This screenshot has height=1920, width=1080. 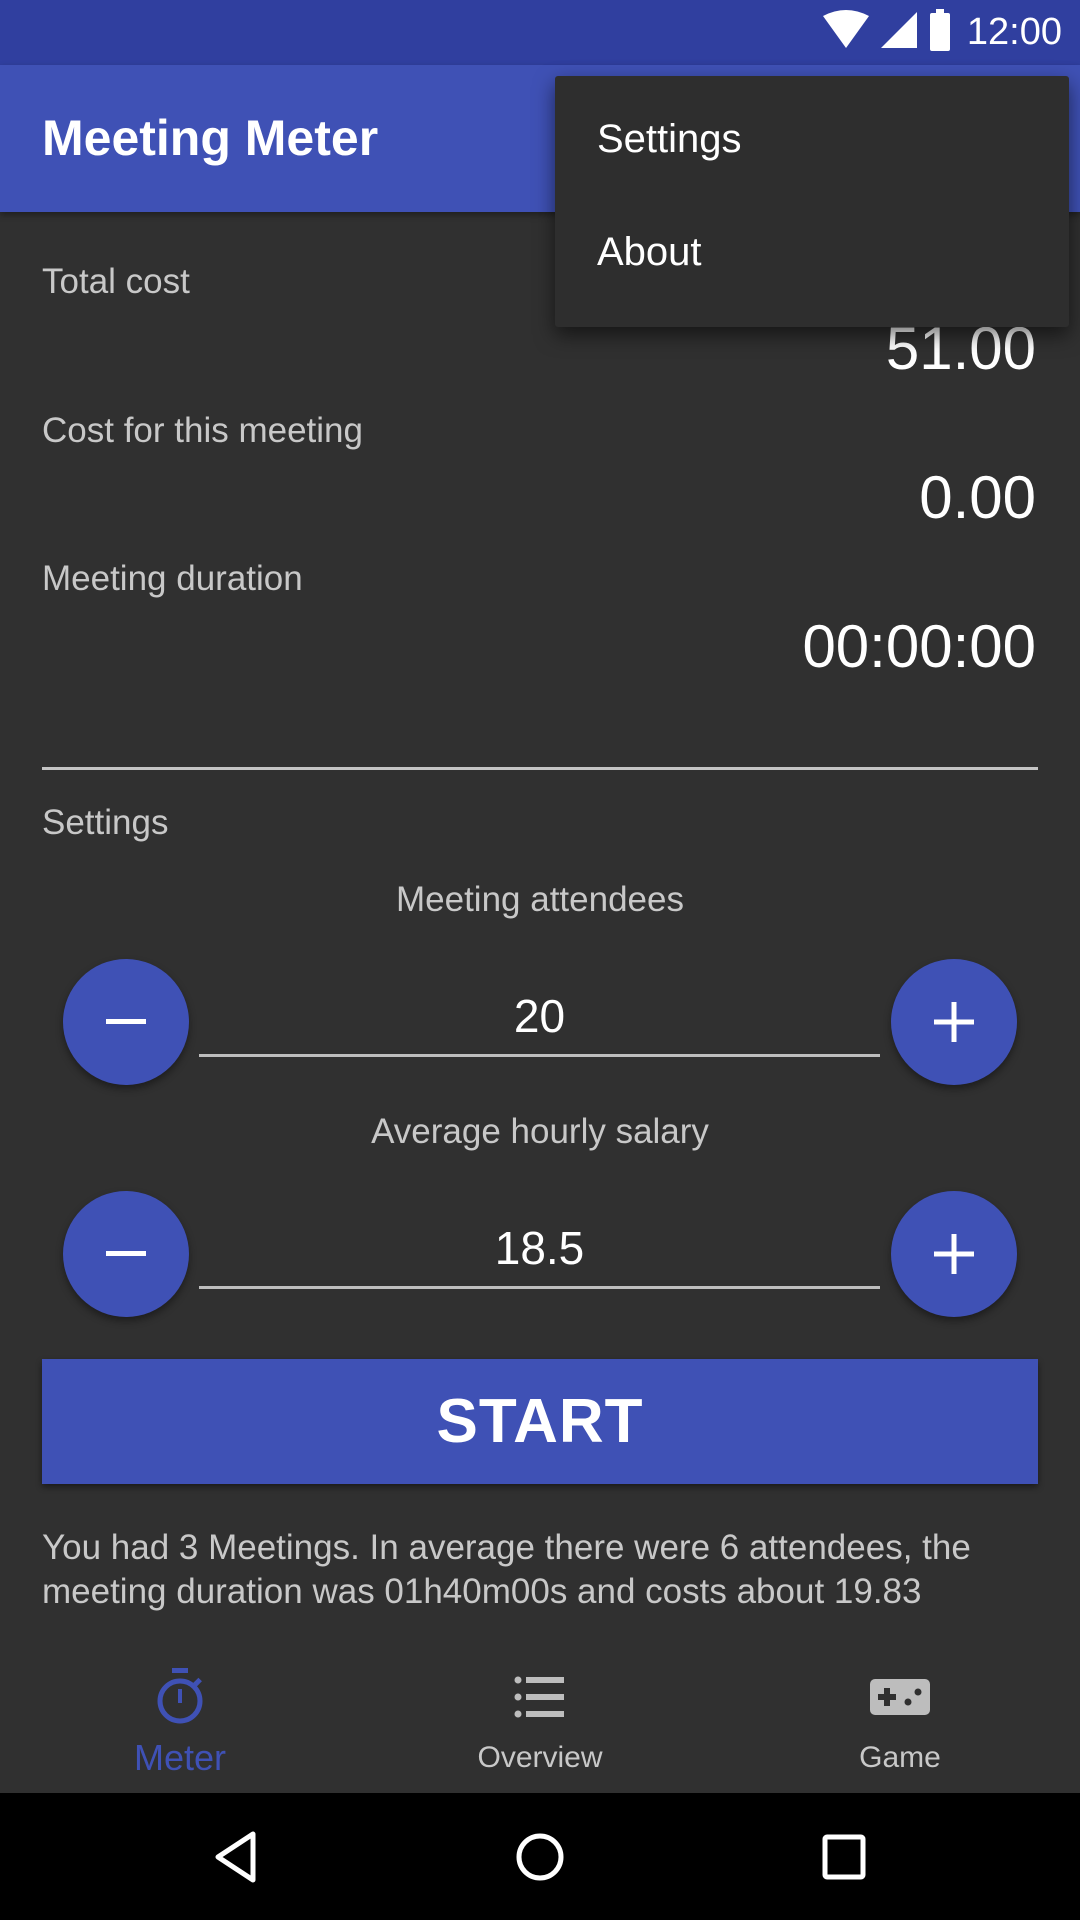 I want to click on nav-label-game: Game, so click(x=900, y=1757).